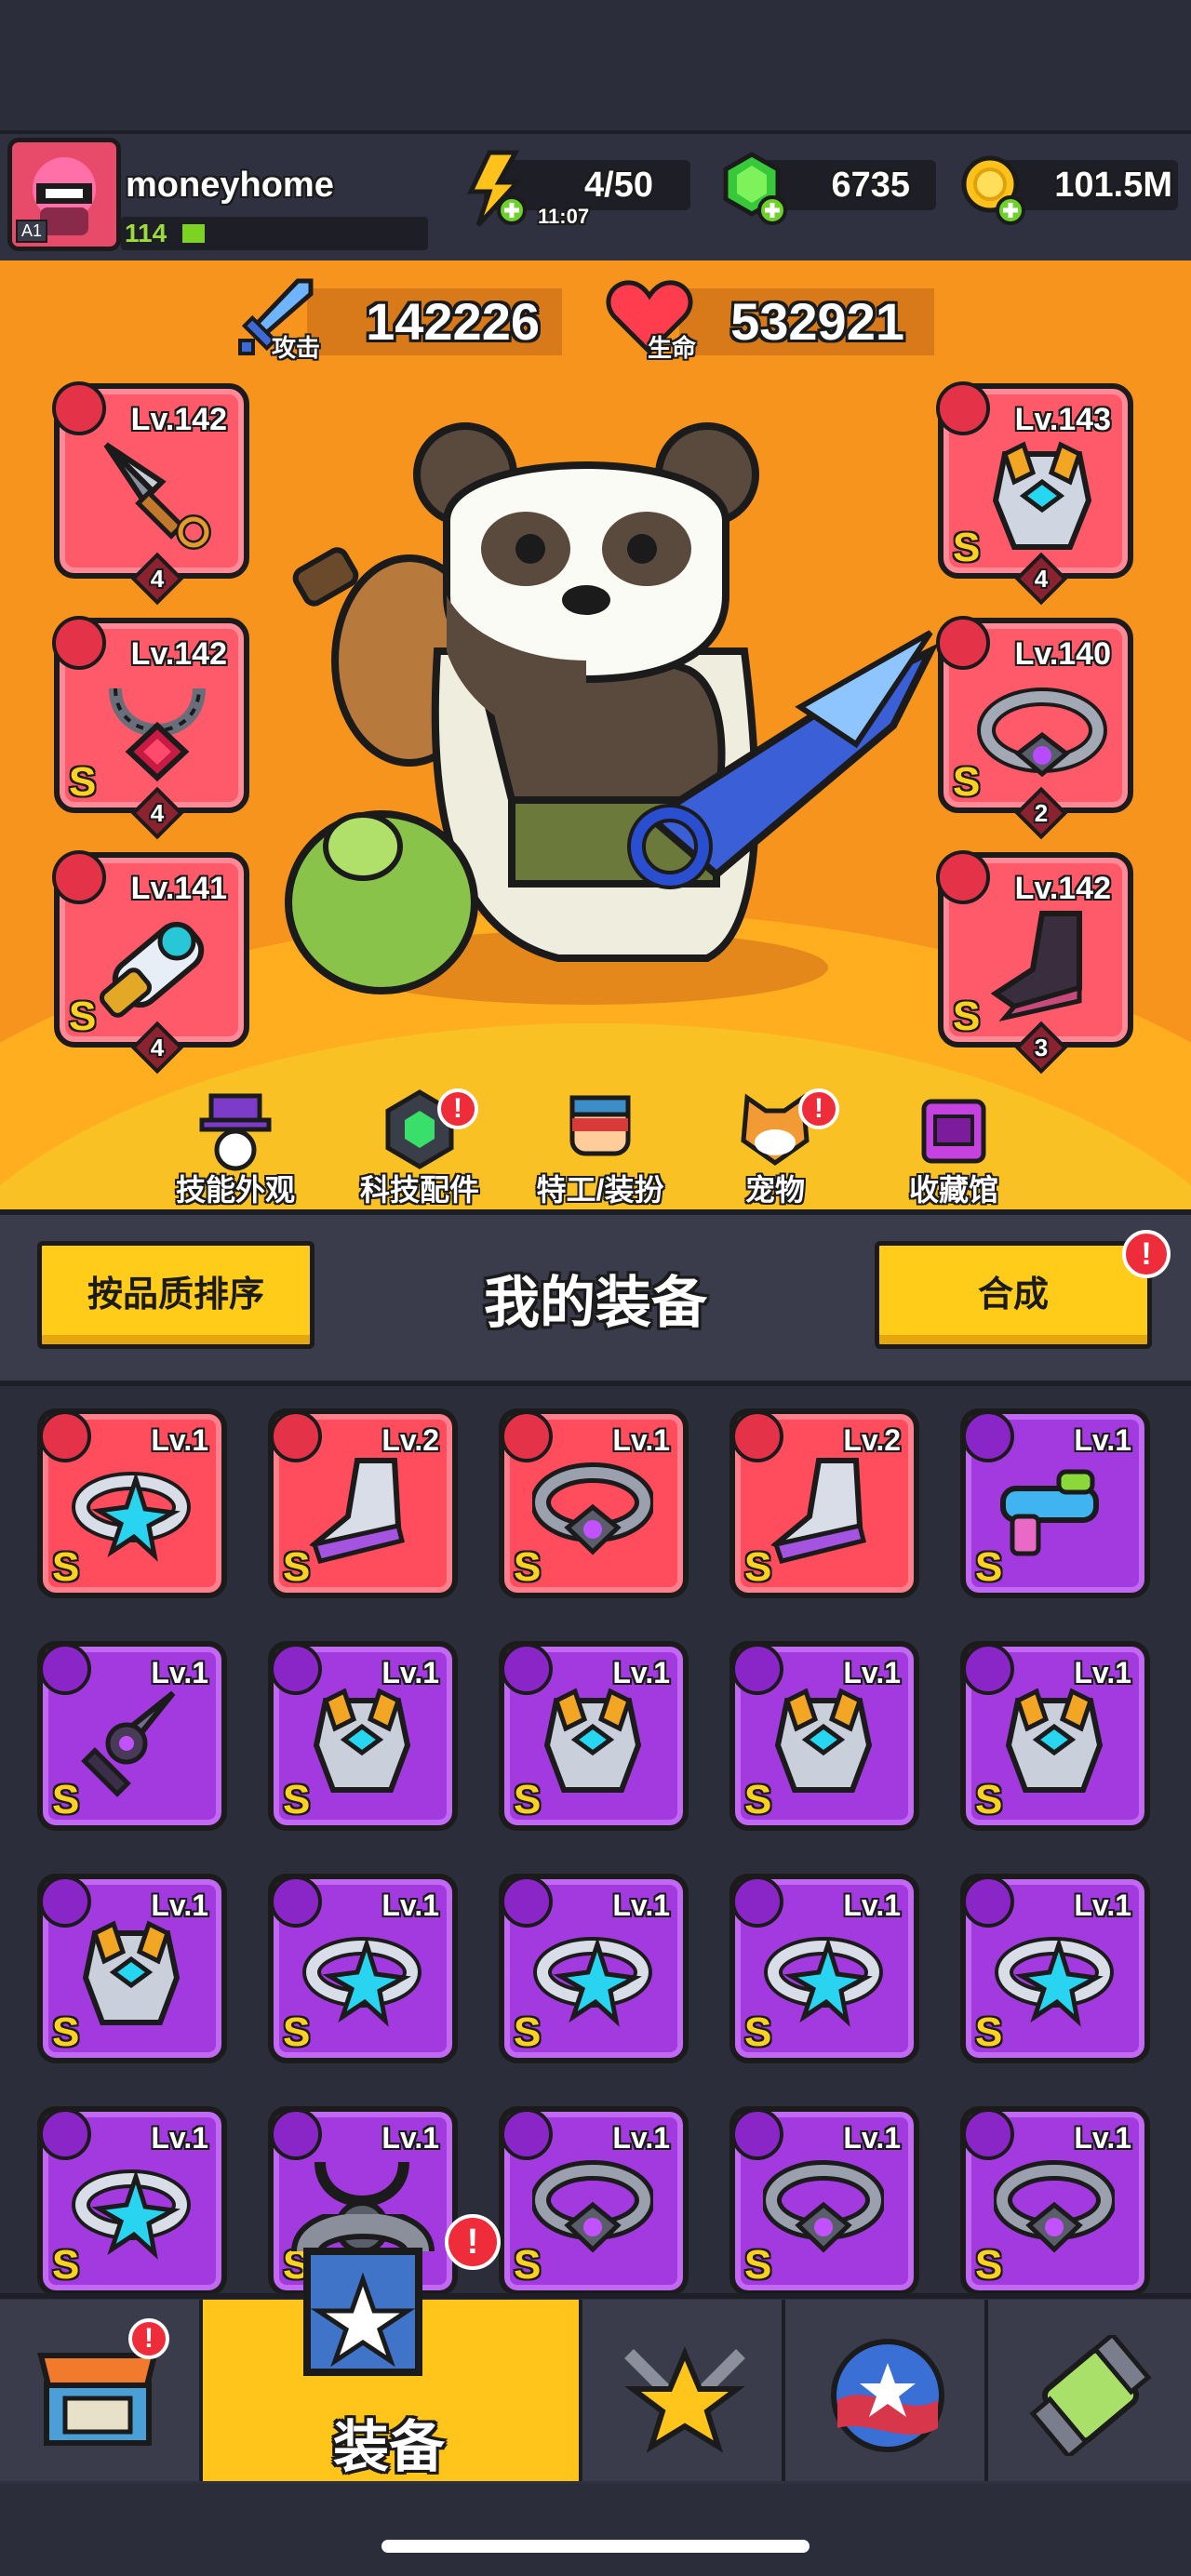  Describe the element at coordinates (1090, 2395) in the screenshot. I see `gene-tube-icon` at that location.